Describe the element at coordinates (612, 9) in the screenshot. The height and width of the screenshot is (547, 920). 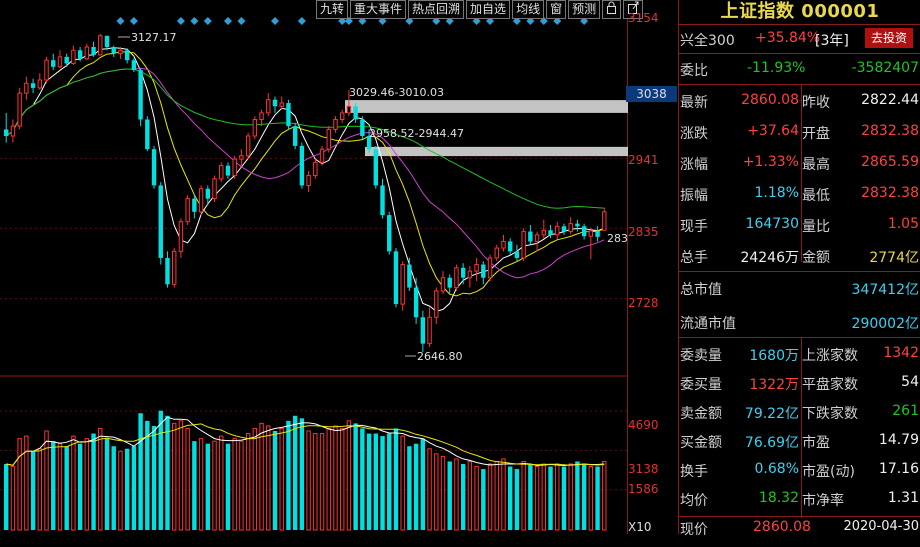
I see `lock-icon` at that location.